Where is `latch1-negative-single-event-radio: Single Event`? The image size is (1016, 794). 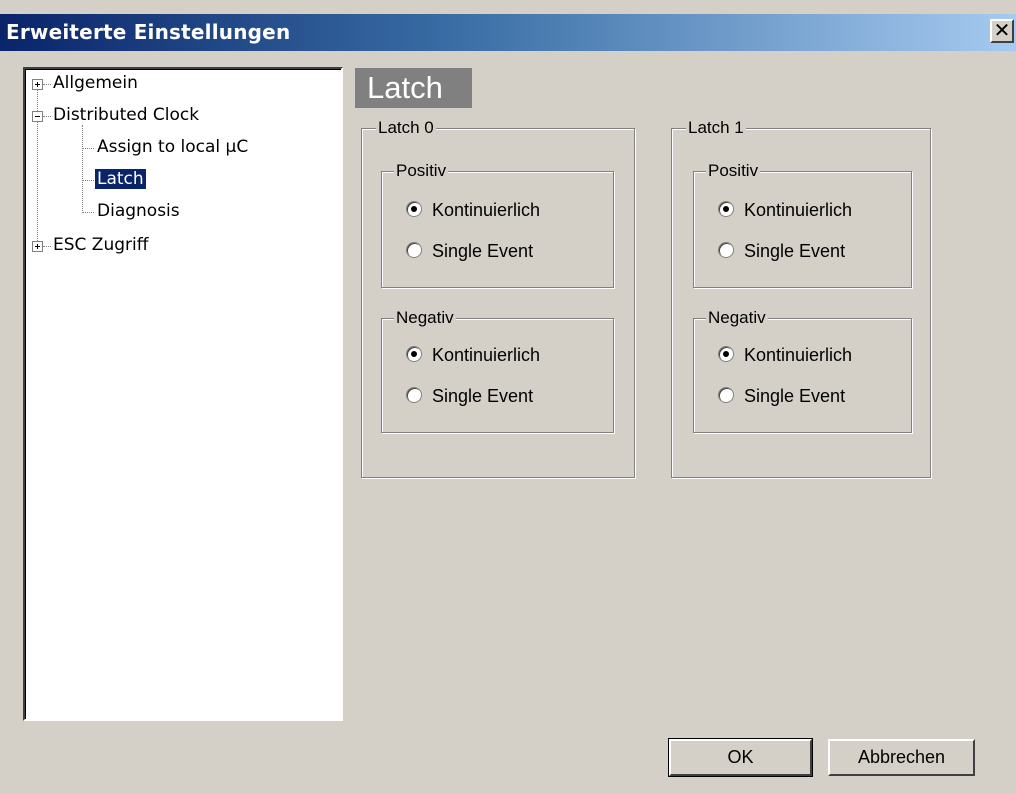 latch1-negative-single-event-radio: Single Event is located at coordinates (781, 396).